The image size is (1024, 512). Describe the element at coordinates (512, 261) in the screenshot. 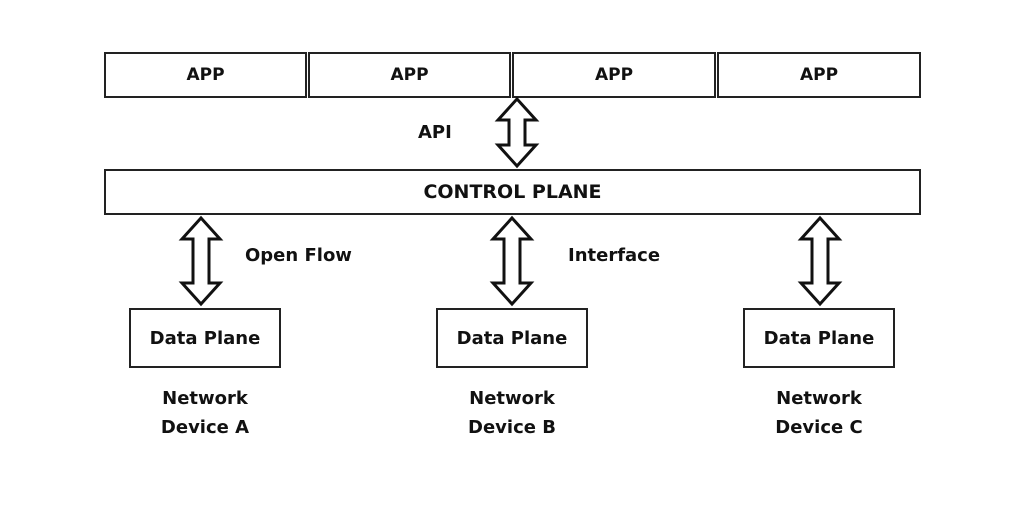

I see `double-arrow-icon-b` at that location.